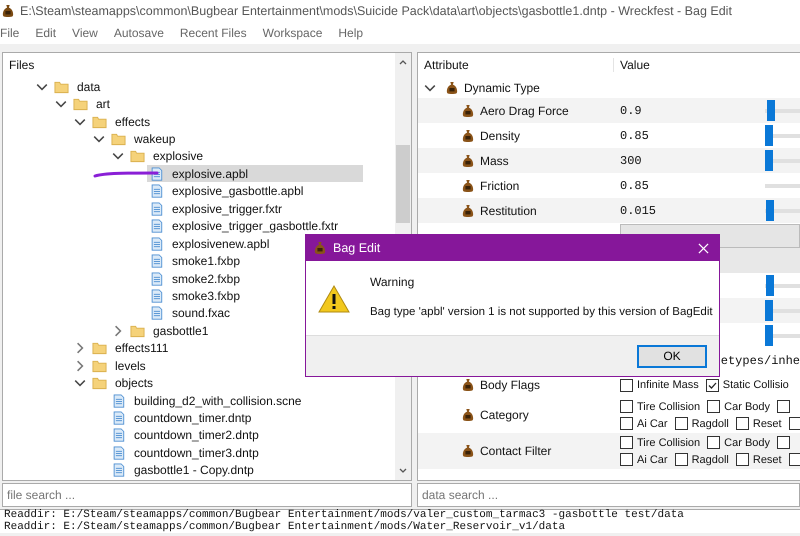  What do you see at coordinates (357, 248) in the screenshot?
I see `dialog-title: Bag Edit` at bounding box center [357, 248].